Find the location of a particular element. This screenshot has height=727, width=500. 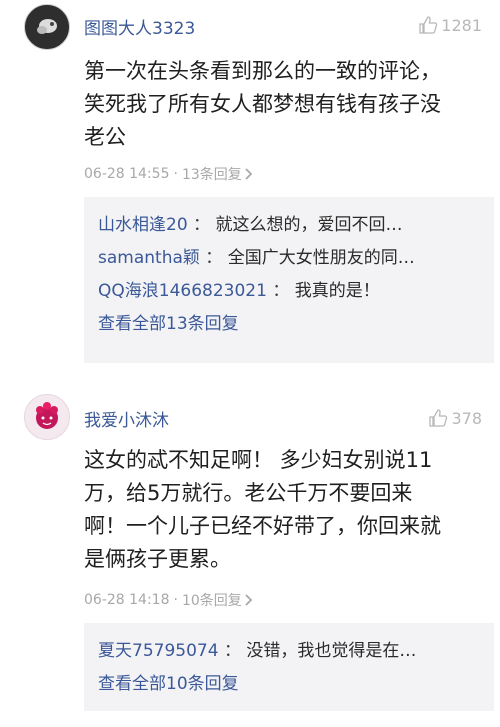

comment-username: 图图大人3323 is located at coordinates (139, 26).